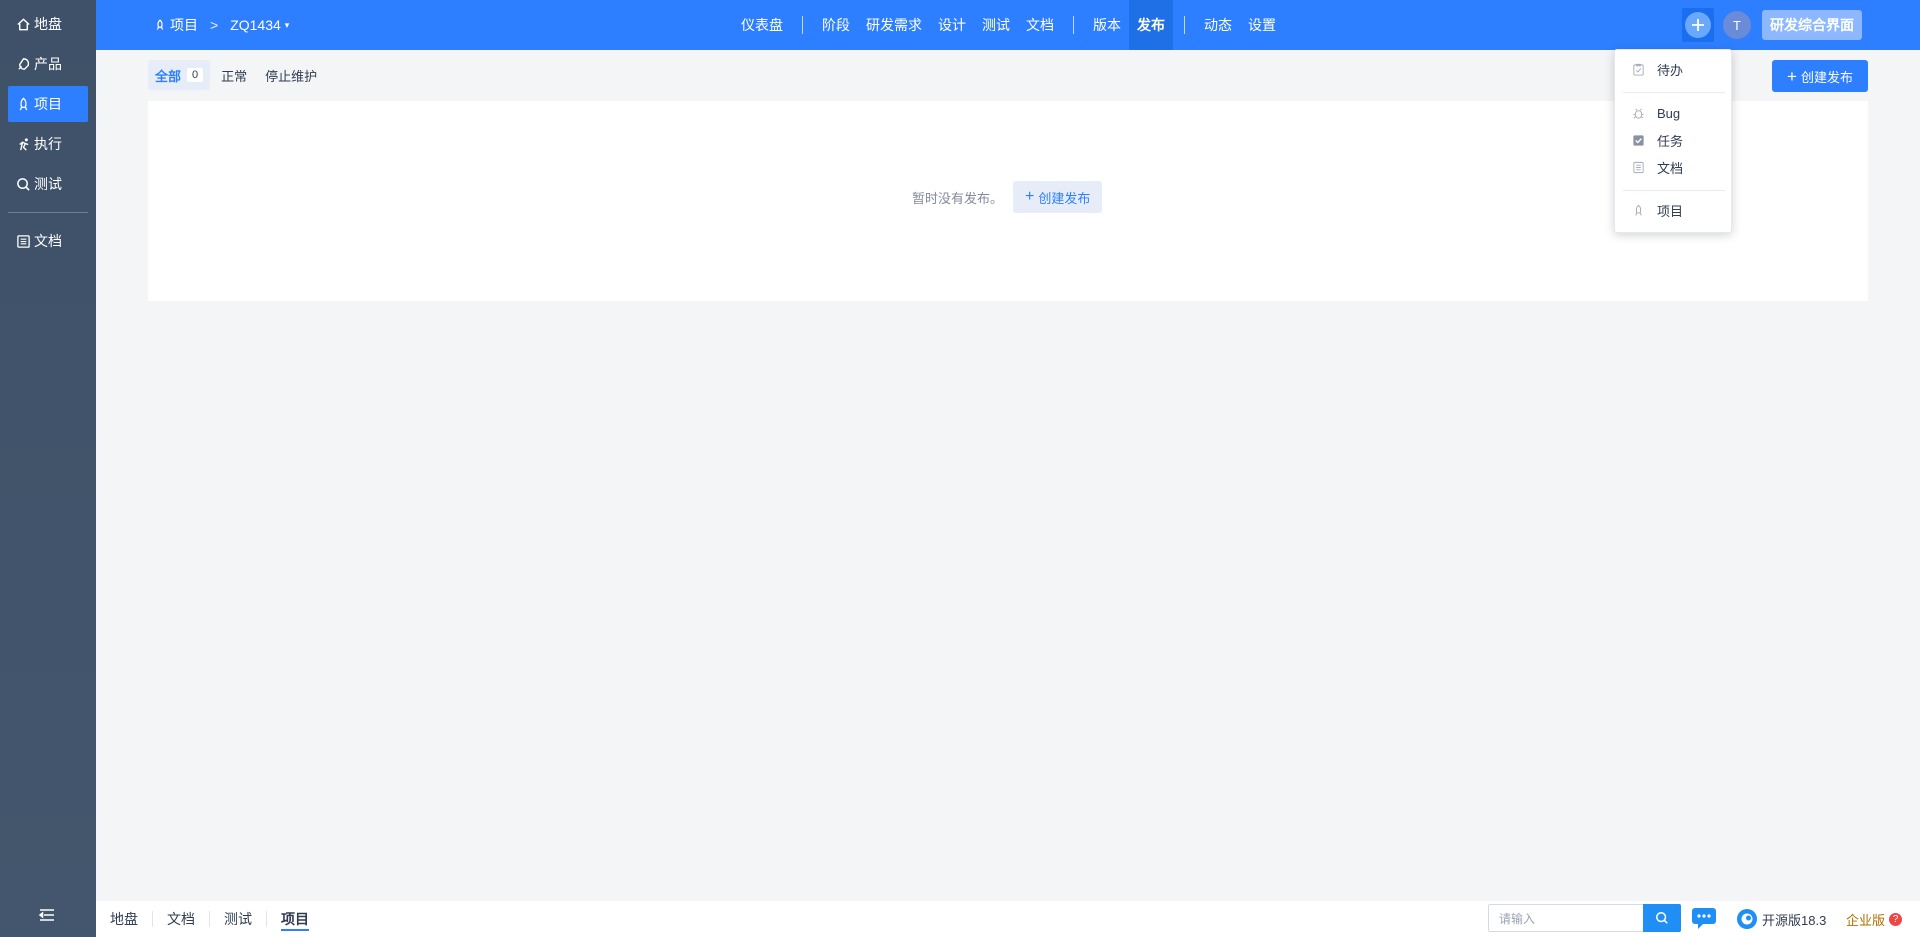 Image resolution: width=1920 pixels, height=937 pixels. I want to click on enterprise-label: 企业版, so click(1866, 920).